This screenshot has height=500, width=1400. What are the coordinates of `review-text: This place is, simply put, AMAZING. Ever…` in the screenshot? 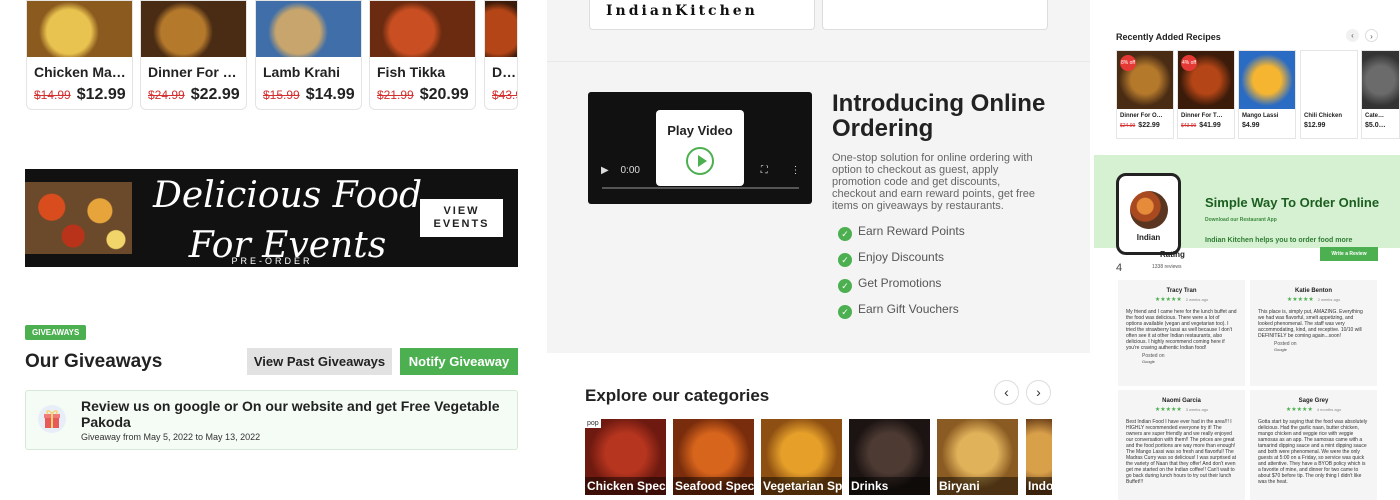 It's located at (1310, 324).